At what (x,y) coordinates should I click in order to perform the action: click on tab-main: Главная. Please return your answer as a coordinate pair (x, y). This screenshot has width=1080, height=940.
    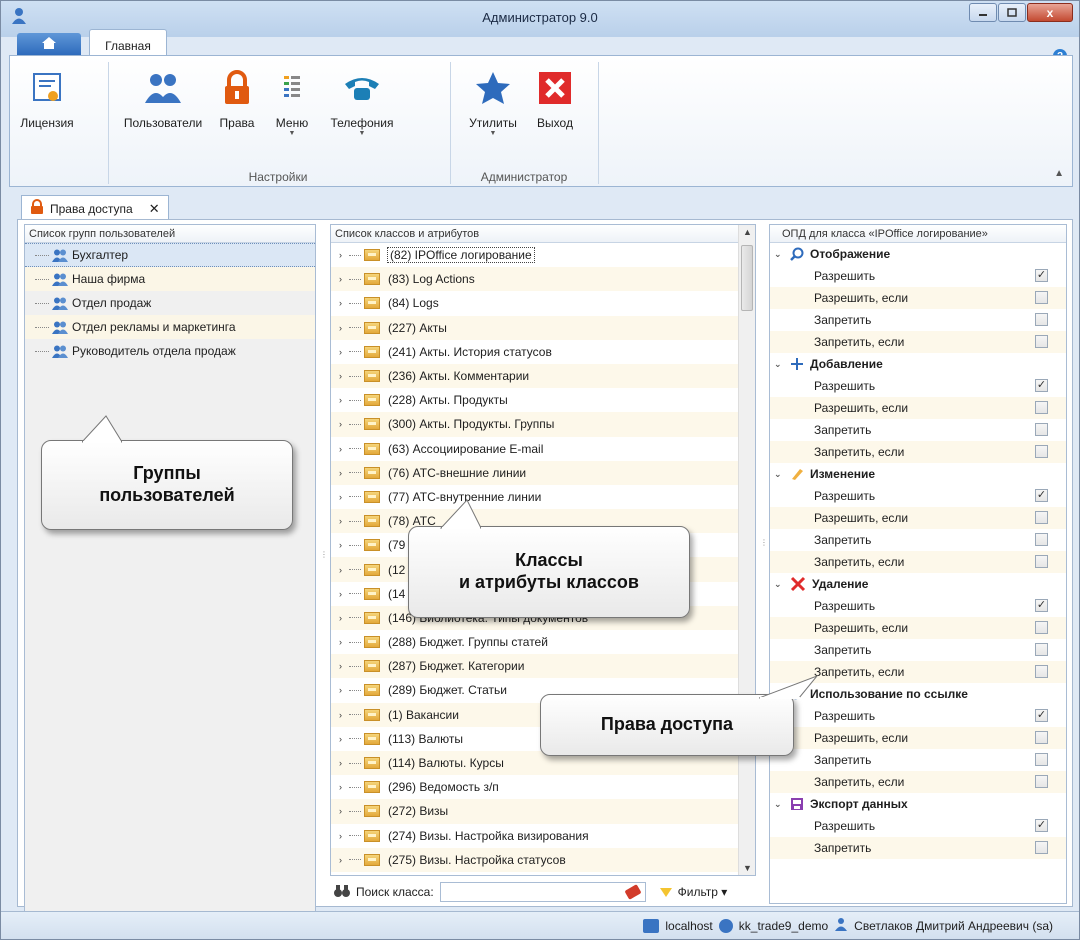
    Looking at the image, I should click on (128, 42).